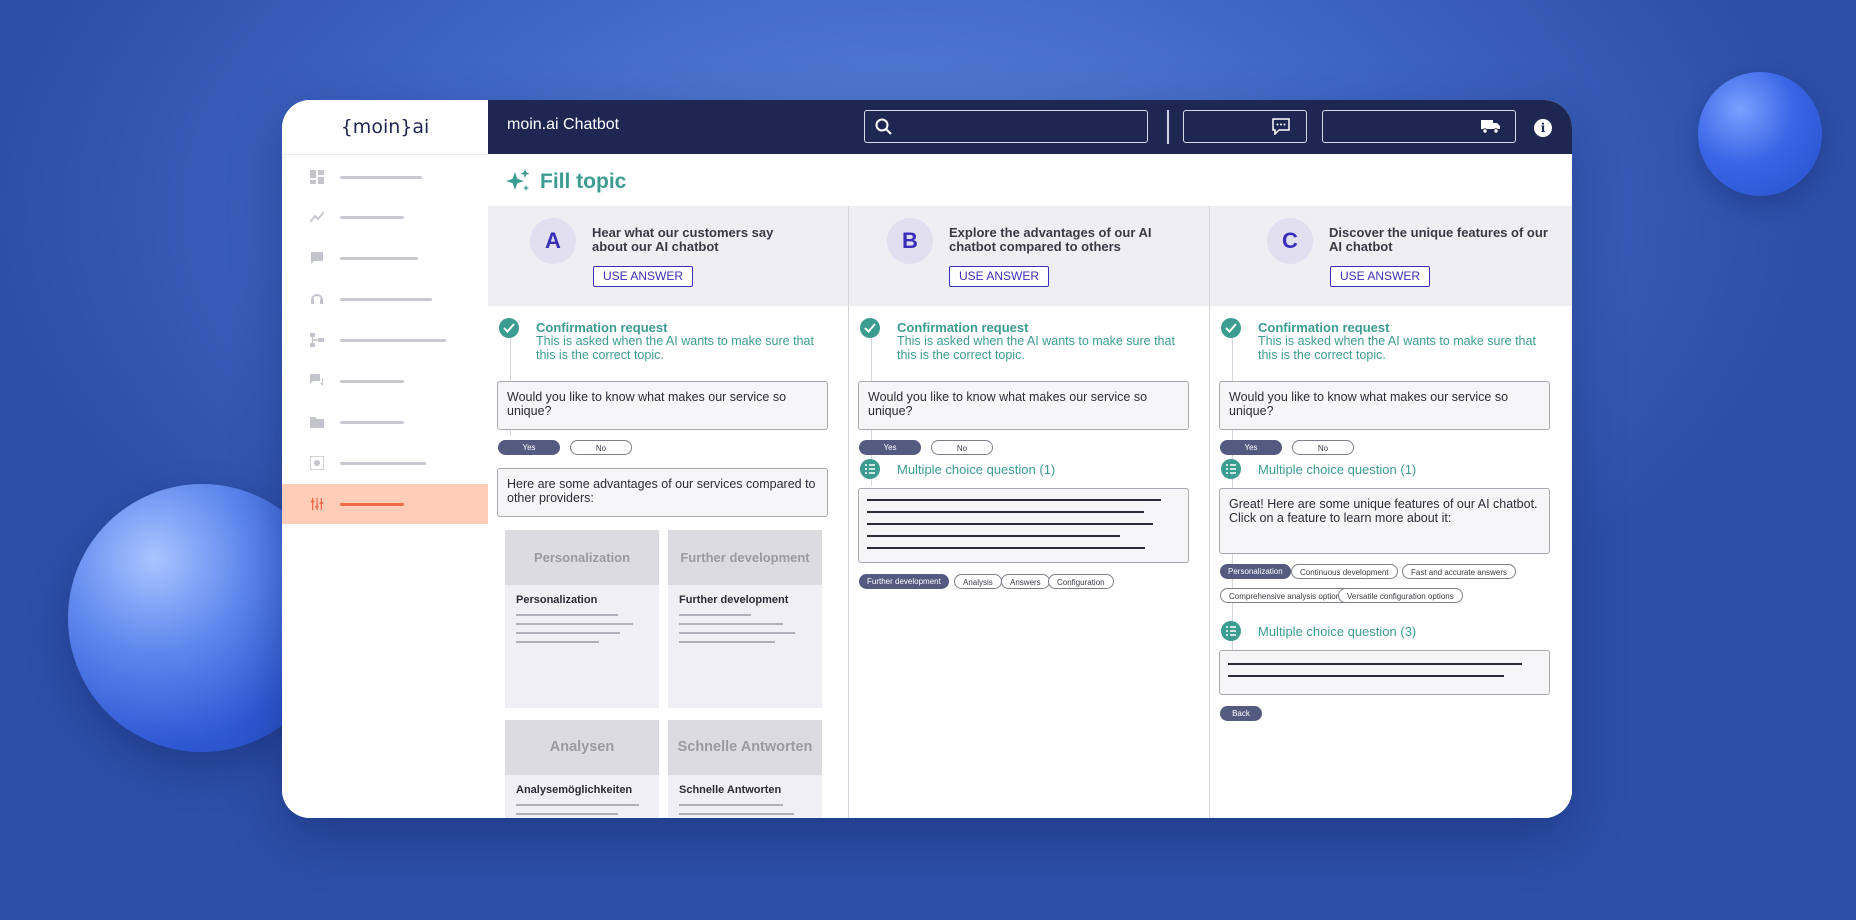 The height and width of the screenshot is (920, 1856). I want to click on card-title: Analysemöglichkeiten, so click(574, 790).